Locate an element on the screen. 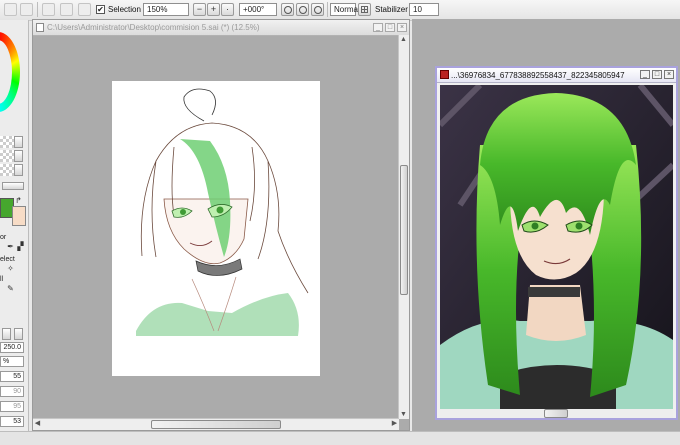  canvas-artwork is located at coordinates (222, 212).